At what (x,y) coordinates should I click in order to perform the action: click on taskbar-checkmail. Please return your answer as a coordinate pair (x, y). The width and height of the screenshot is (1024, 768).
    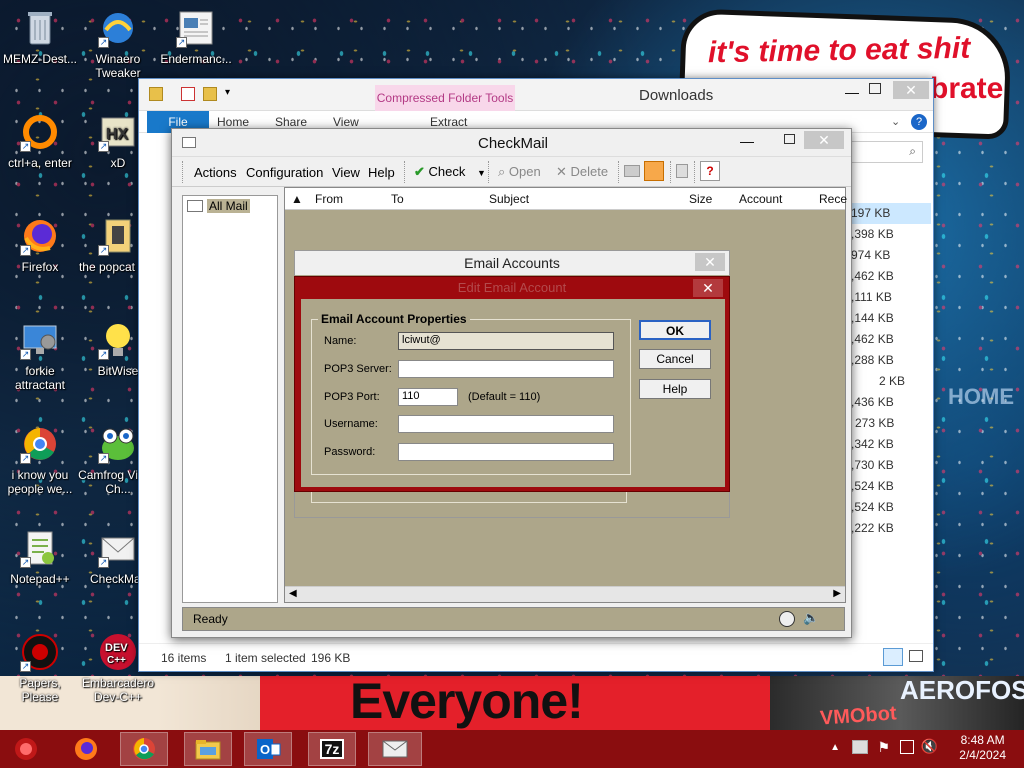
    Looking at the image, I should click on (395, 749).